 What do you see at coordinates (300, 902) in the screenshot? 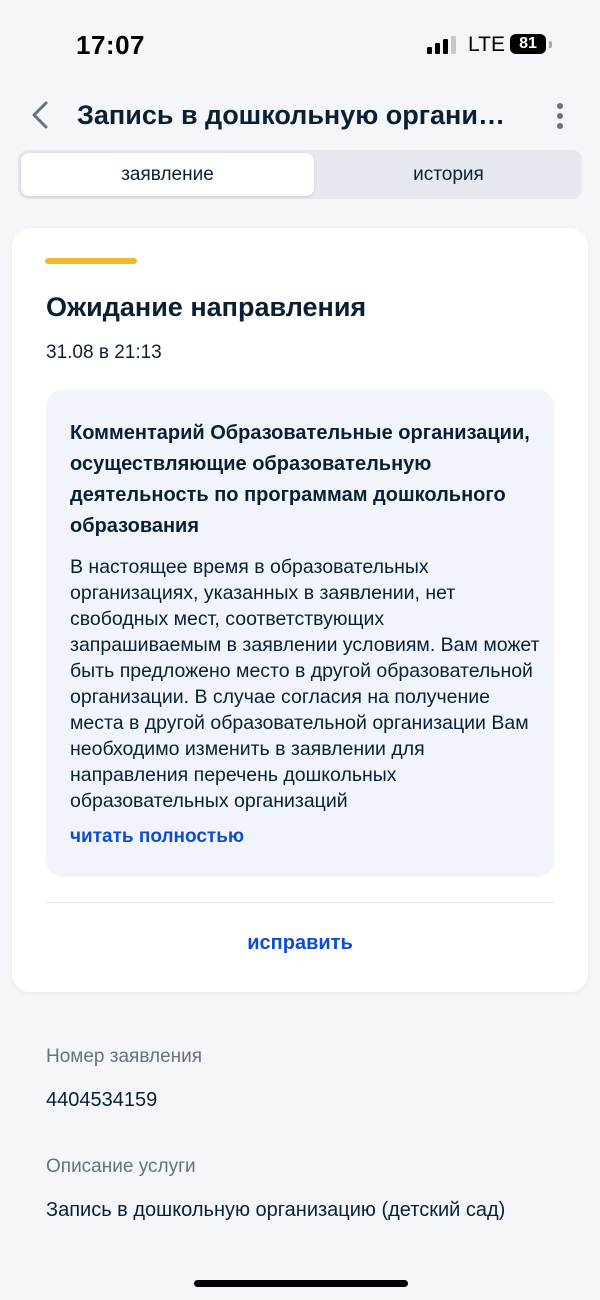
I see `divider` at bounding box center [300, 902].